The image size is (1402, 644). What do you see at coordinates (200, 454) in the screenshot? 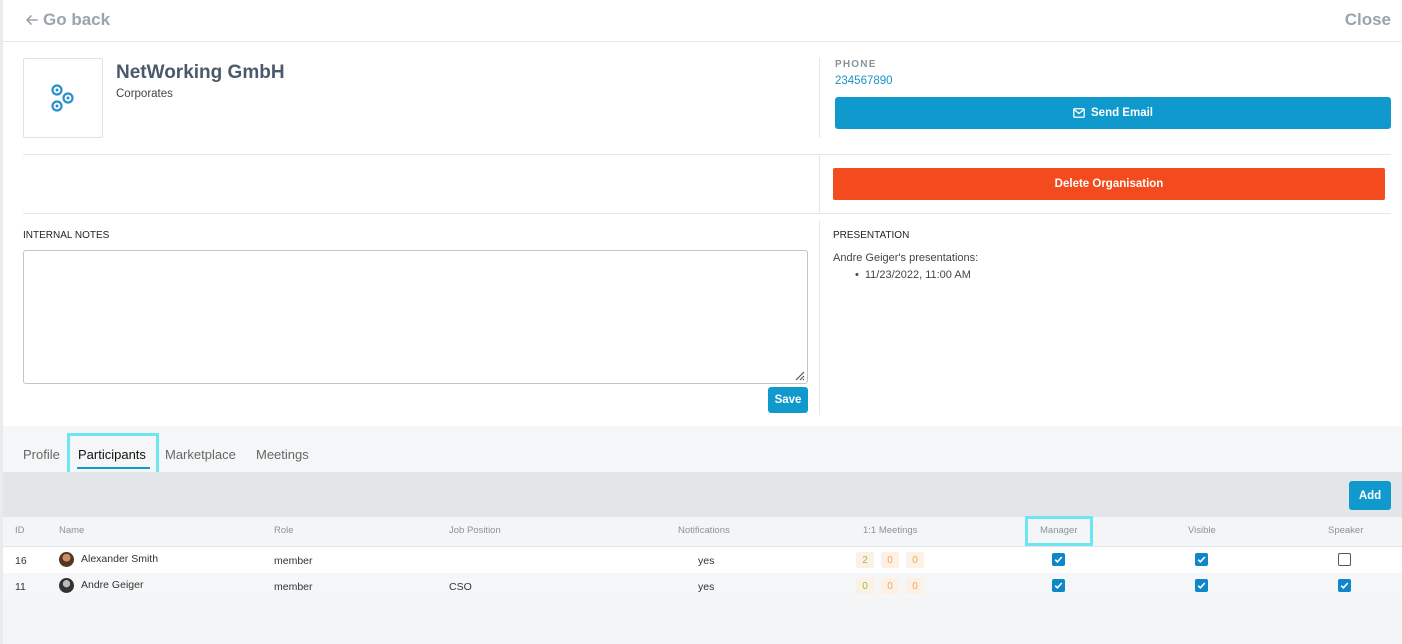
I see `tab-marketplace: Marketplace` at bounding box center [200, 454].